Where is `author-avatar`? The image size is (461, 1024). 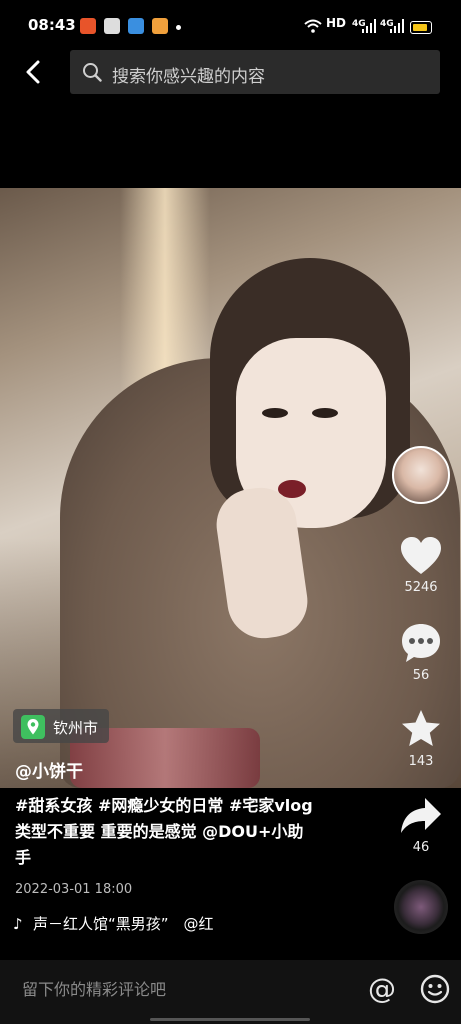 author-avatar is located at coordinates (421, 475).